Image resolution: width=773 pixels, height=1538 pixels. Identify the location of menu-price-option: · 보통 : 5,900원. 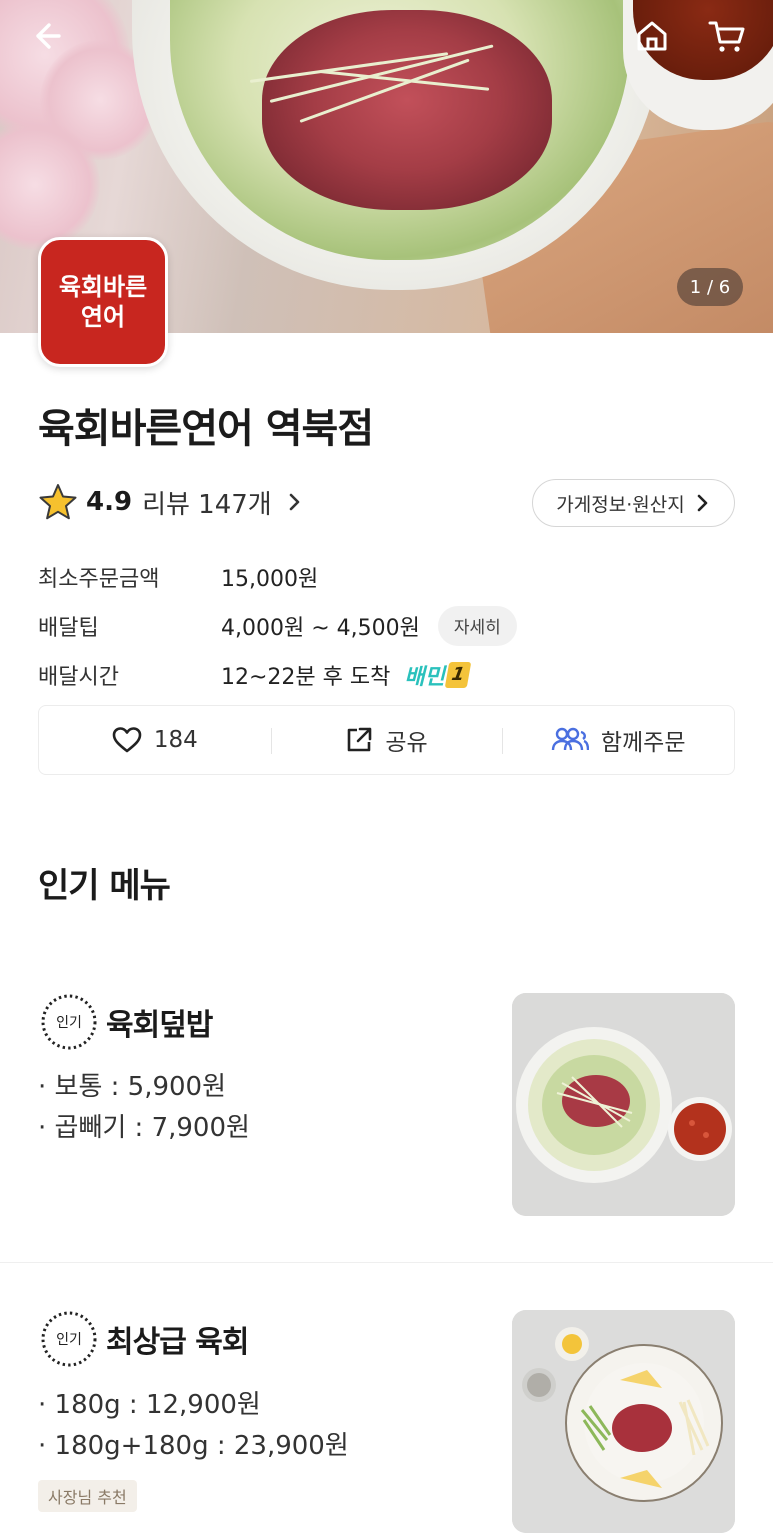
(132, 1087).